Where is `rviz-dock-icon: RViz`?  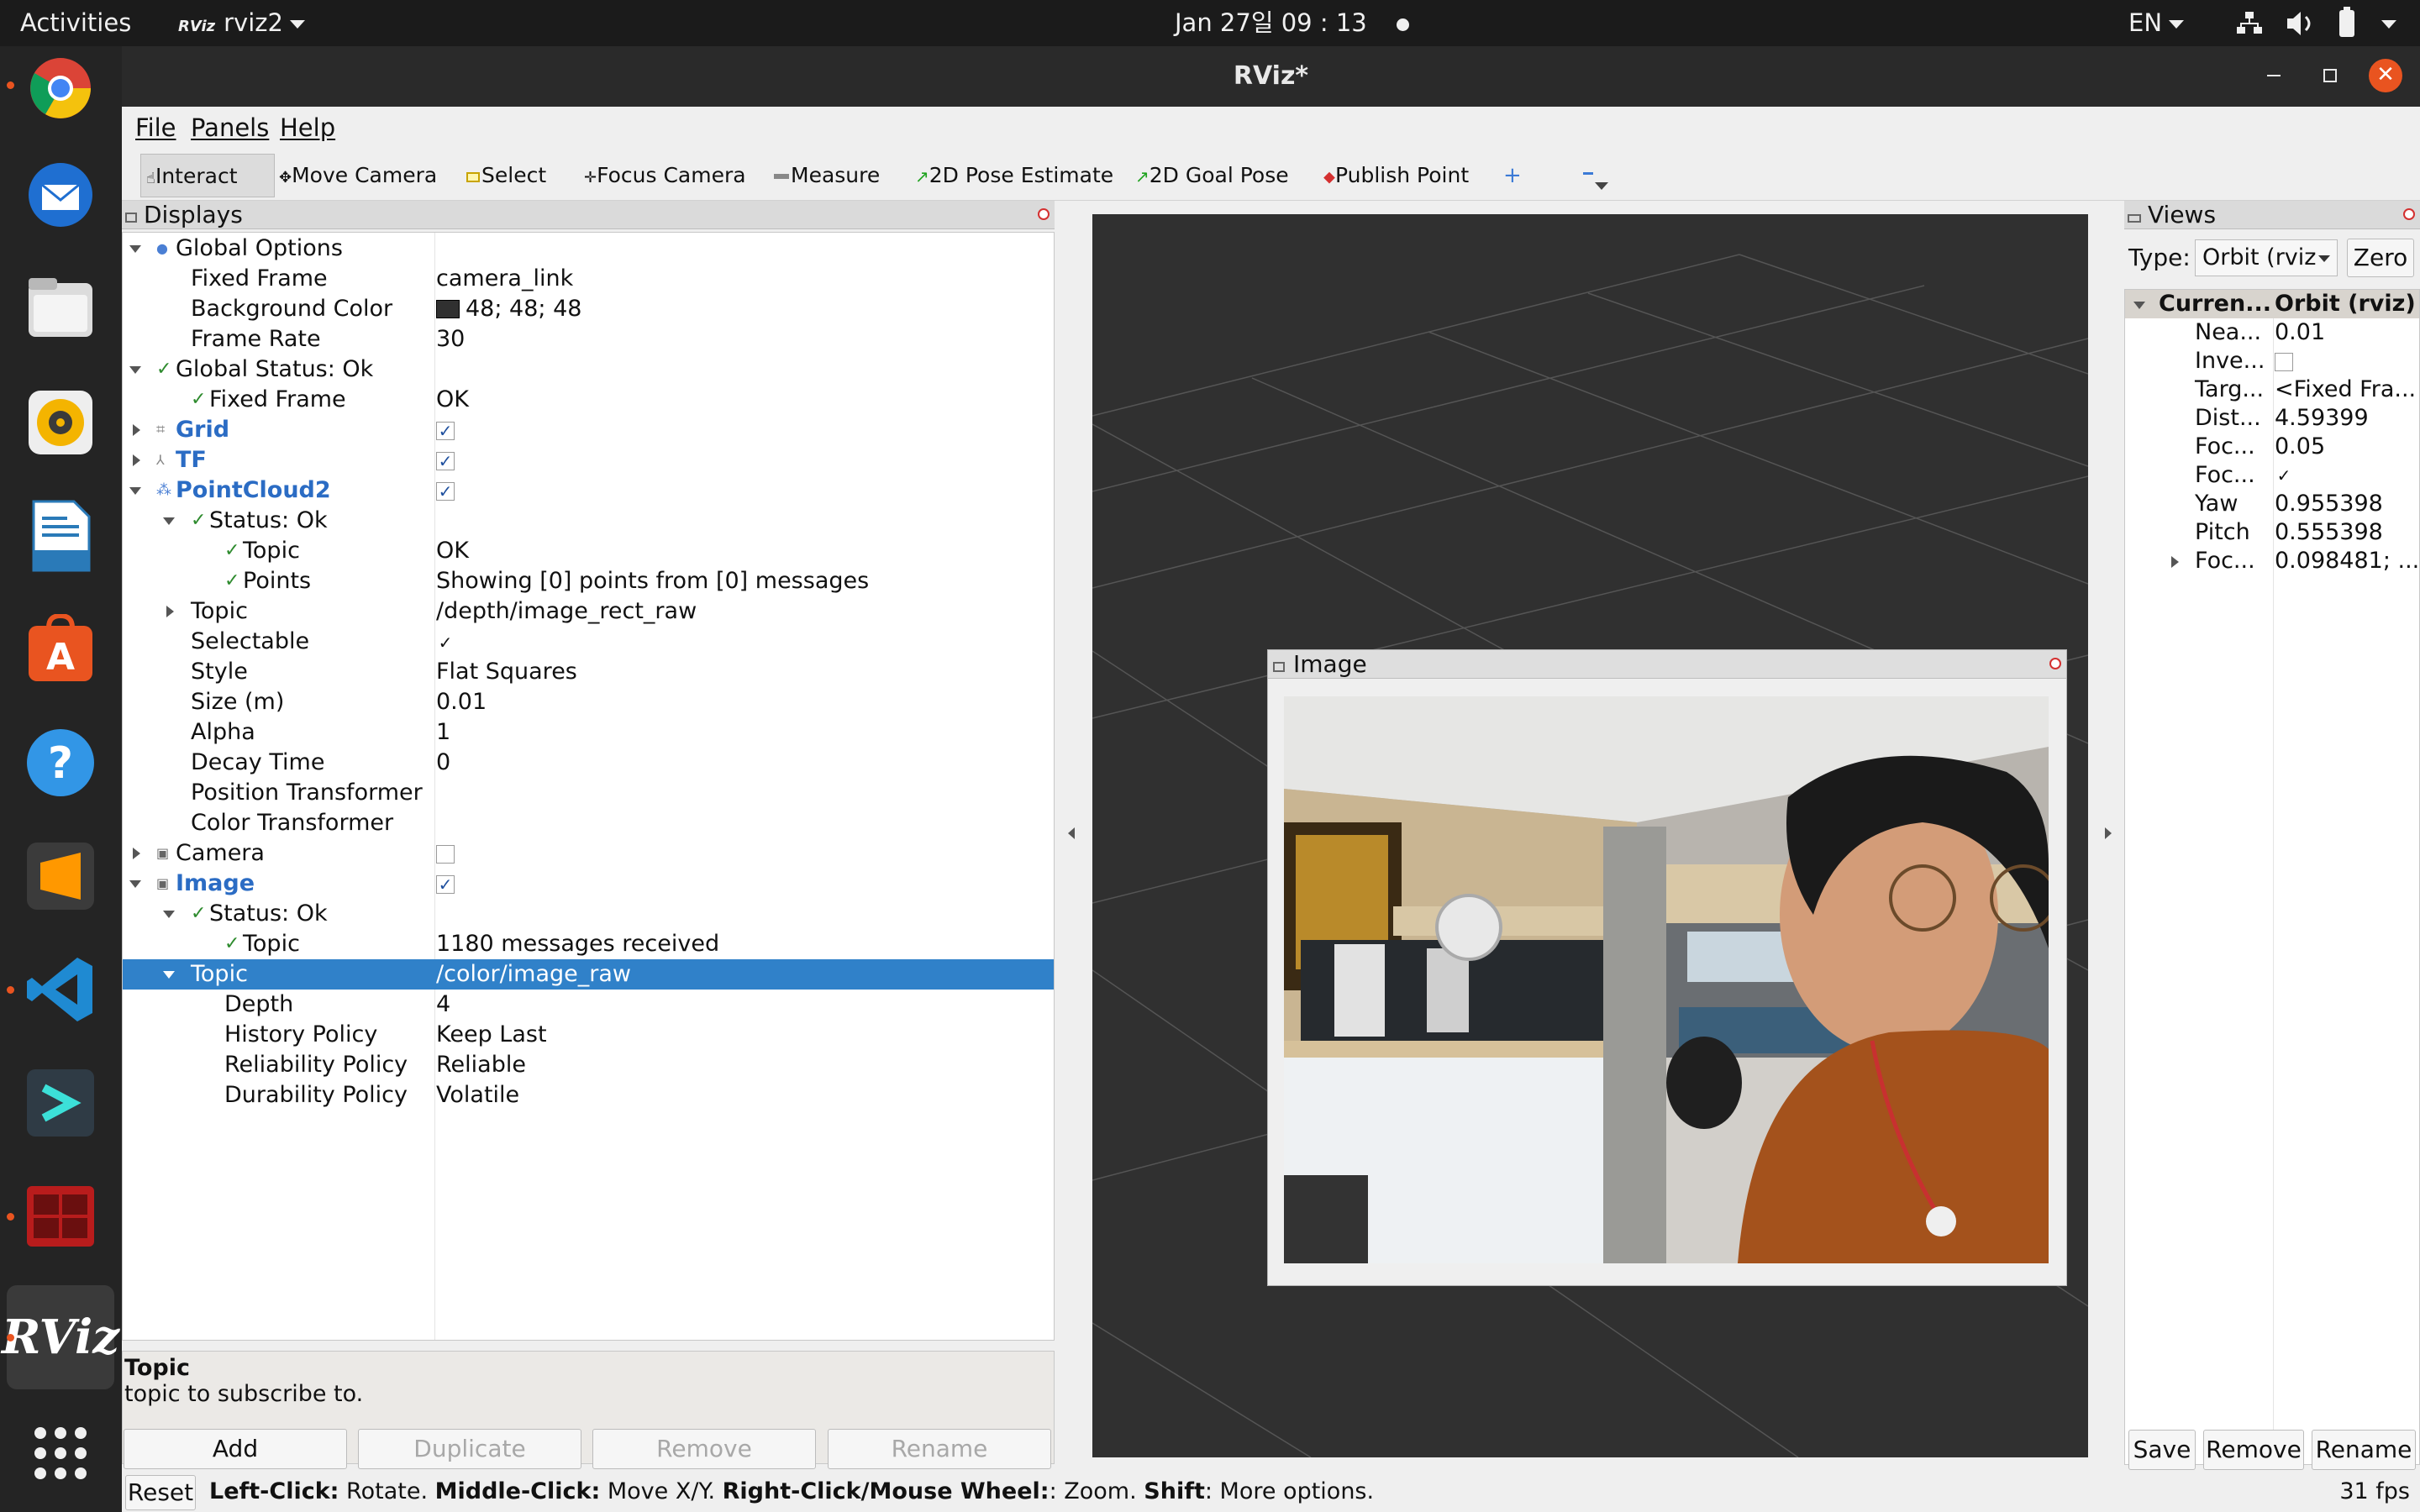 rviz-dock-icon: RViz is located at coordinates (60, 1337).